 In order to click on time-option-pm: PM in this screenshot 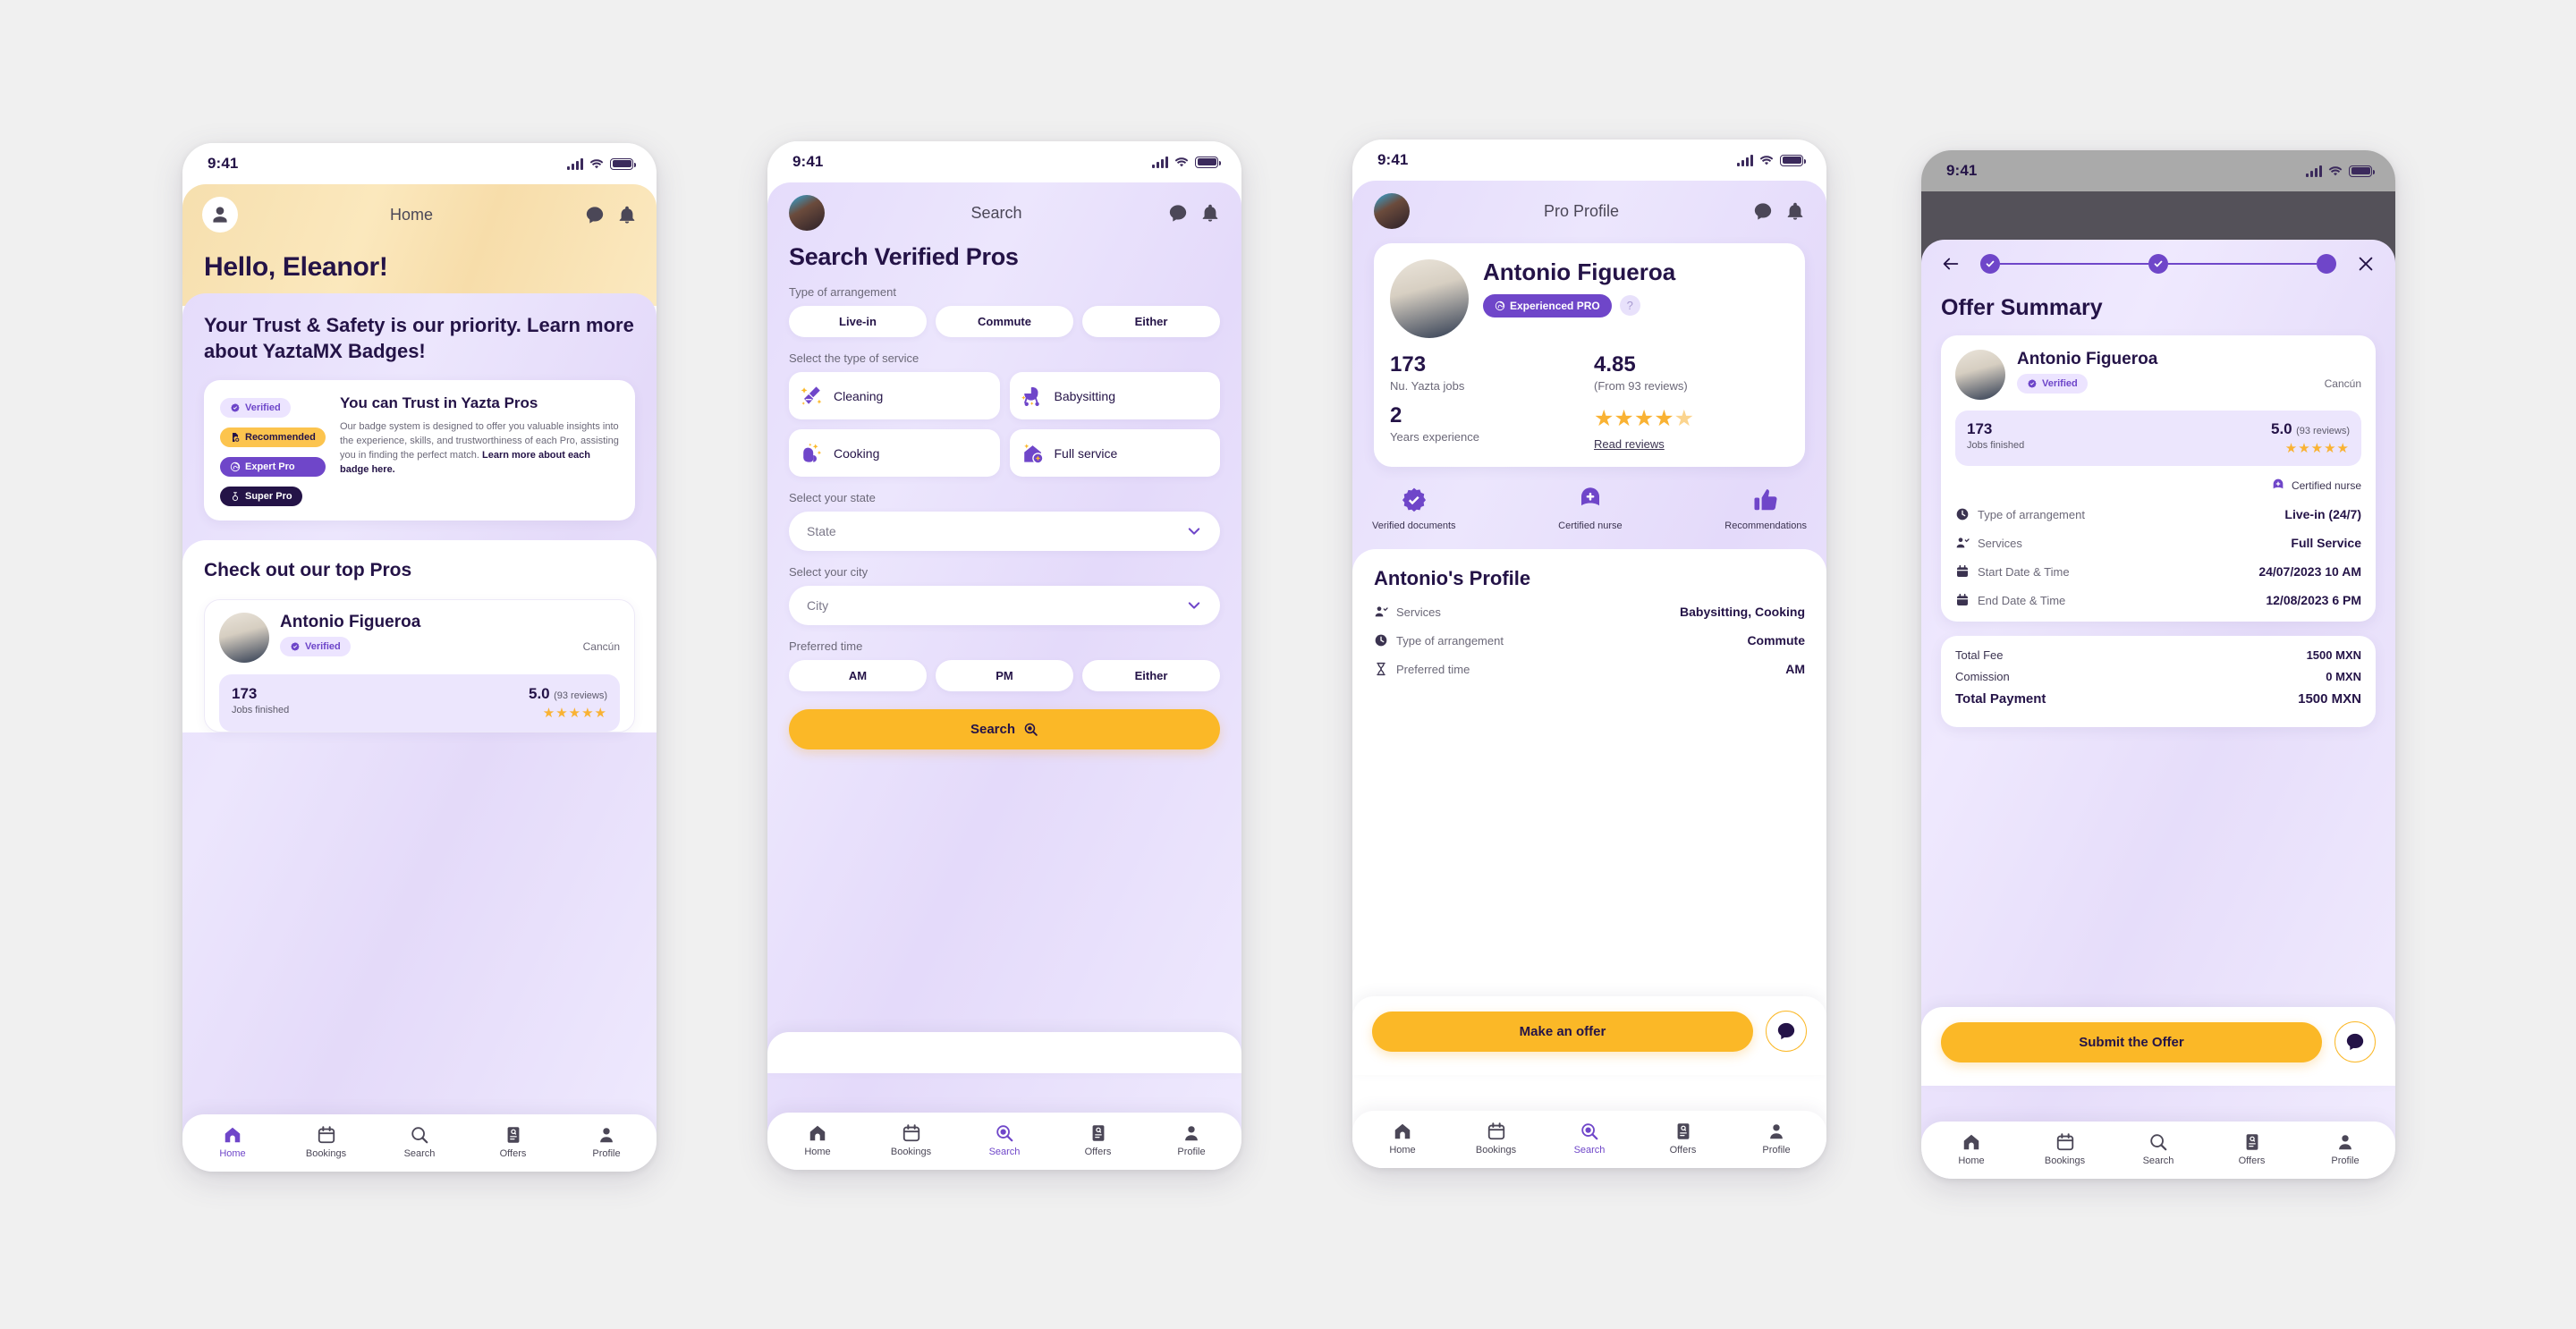, I will do `click(1004, 675)`.